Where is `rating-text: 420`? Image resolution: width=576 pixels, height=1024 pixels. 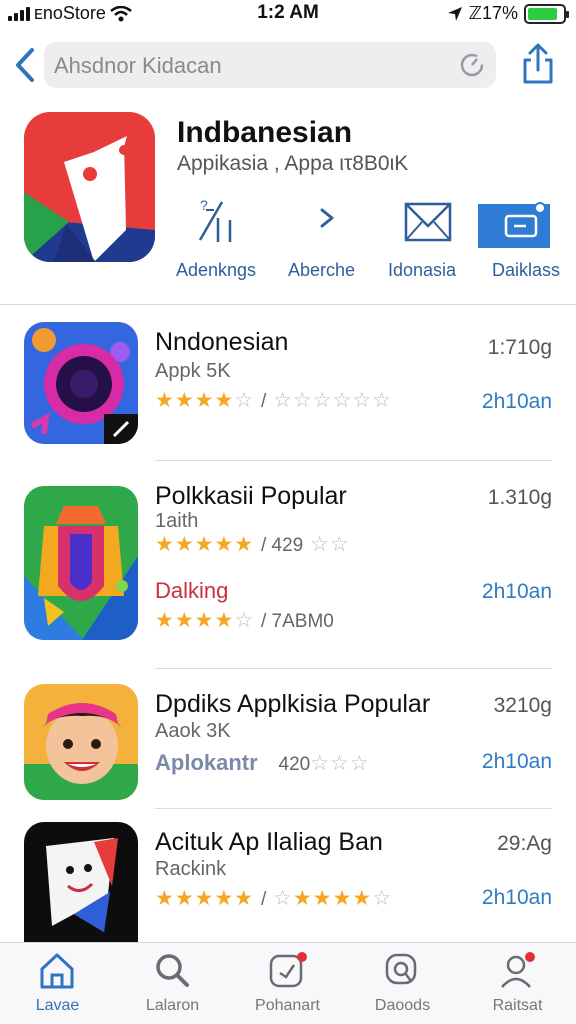 rating-text: 420 is located at coordinates (294, 764).